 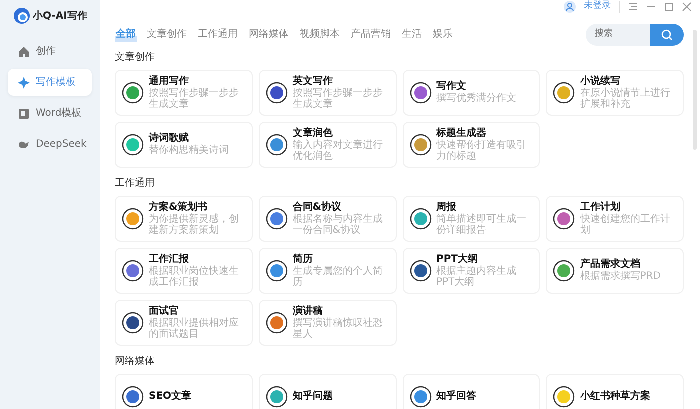 What do you see at coordinates (412, 34) in the screenshot?
I see `category-tab: 生活` at bounding box center [412, 34].